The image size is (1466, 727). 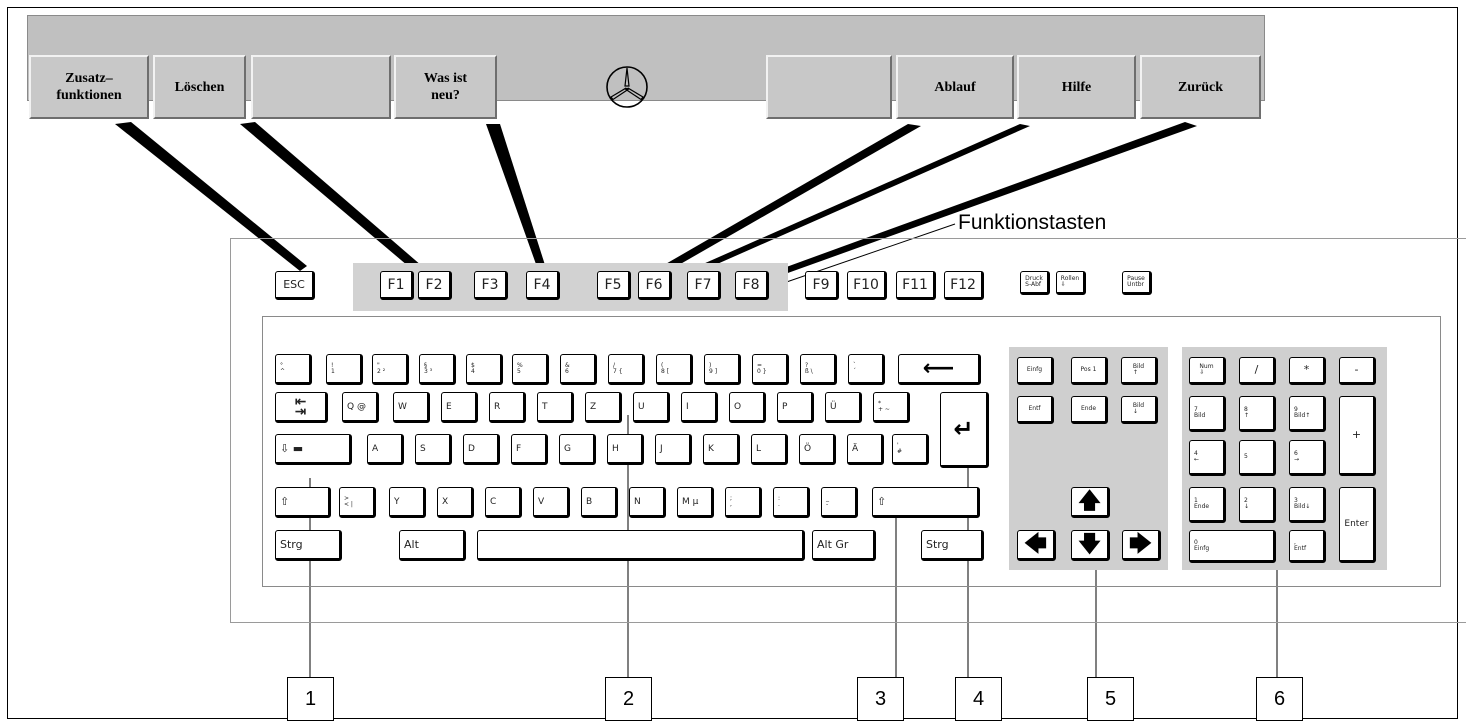 I want to click on arrow-left-key: 🡄, so click(x=1036, y=545).